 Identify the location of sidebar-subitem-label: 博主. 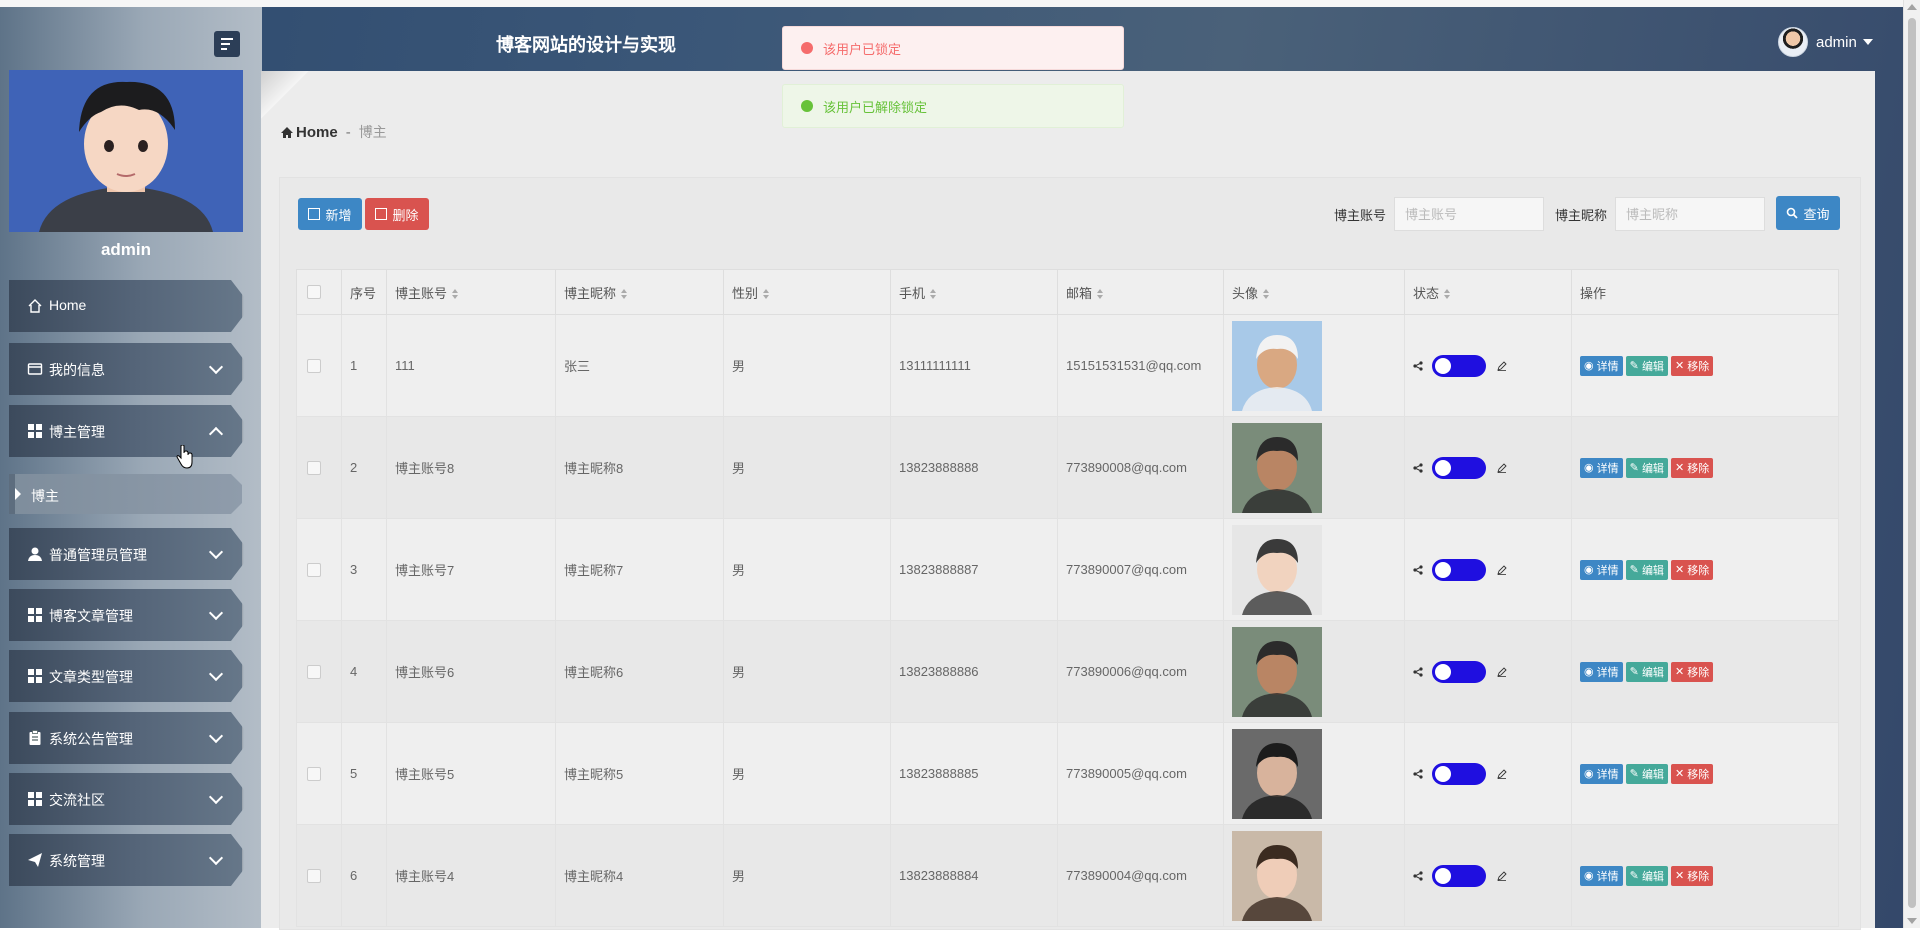
(45, 496).